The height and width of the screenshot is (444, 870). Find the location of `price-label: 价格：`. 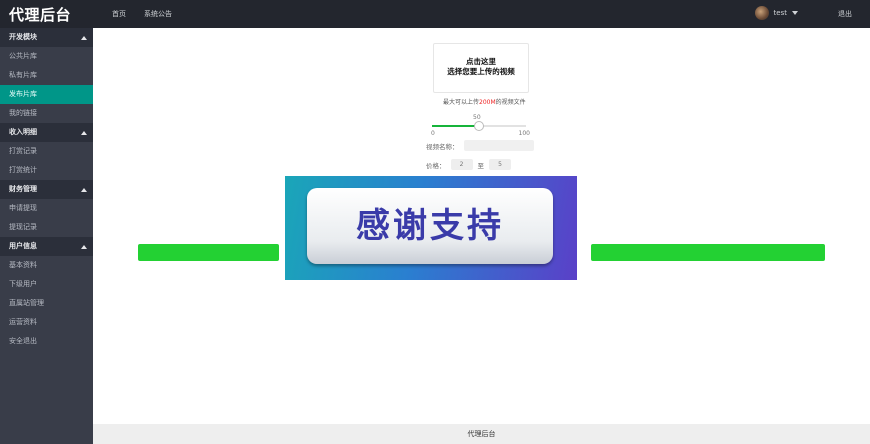

price-label: 价格： is located at coordinates (436, 165).